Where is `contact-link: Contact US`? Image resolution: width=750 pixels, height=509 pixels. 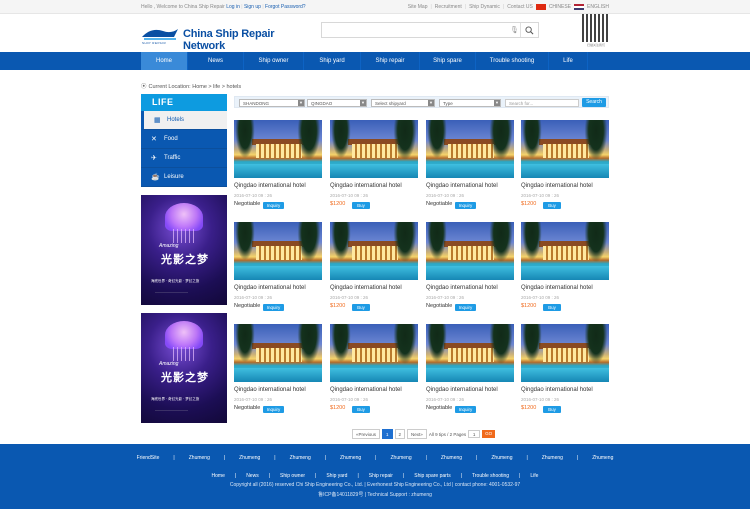
contact-link: Contact US is located at coordinates (520, 7).